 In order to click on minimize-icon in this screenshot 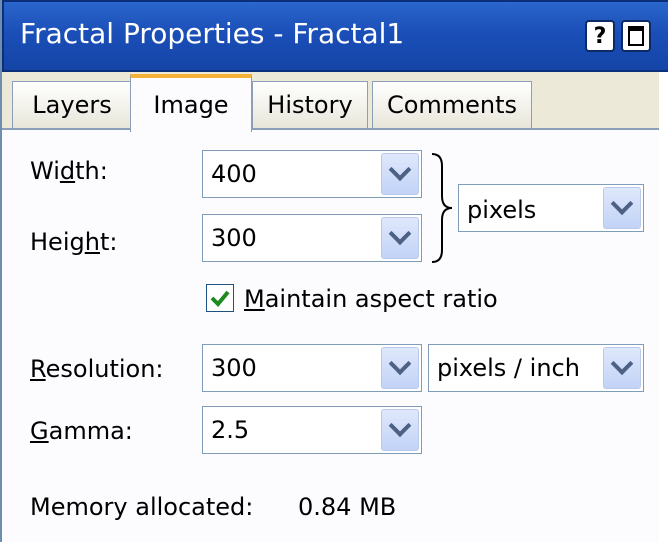, I will do `click(636, 36)`.